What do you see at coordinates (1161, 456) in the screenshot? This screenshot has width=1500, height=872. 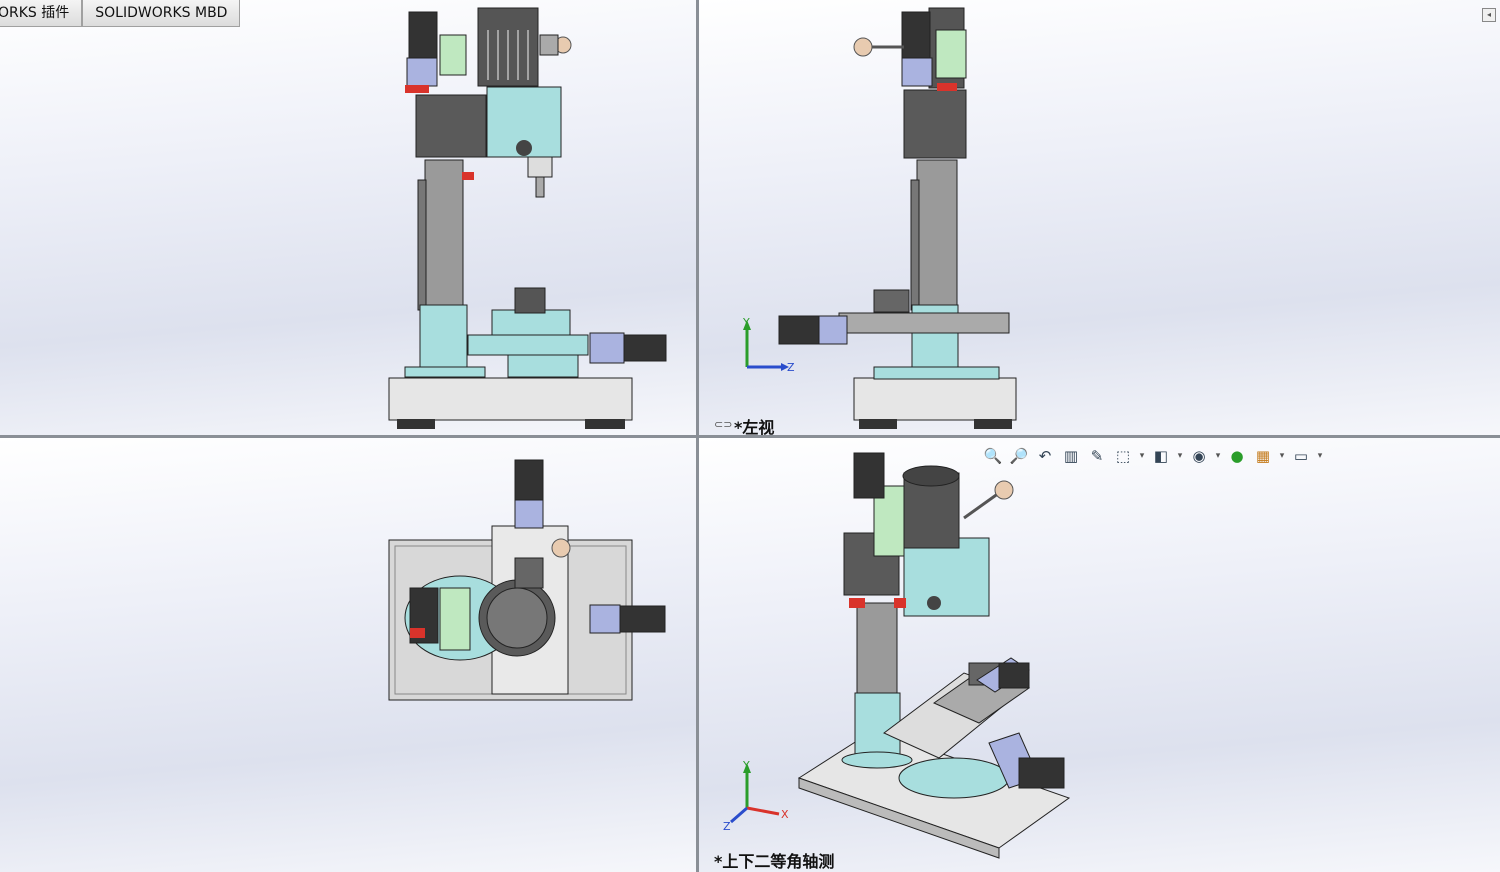 I see `display-style-icon: ◧` at bounding box center [1161, 456].